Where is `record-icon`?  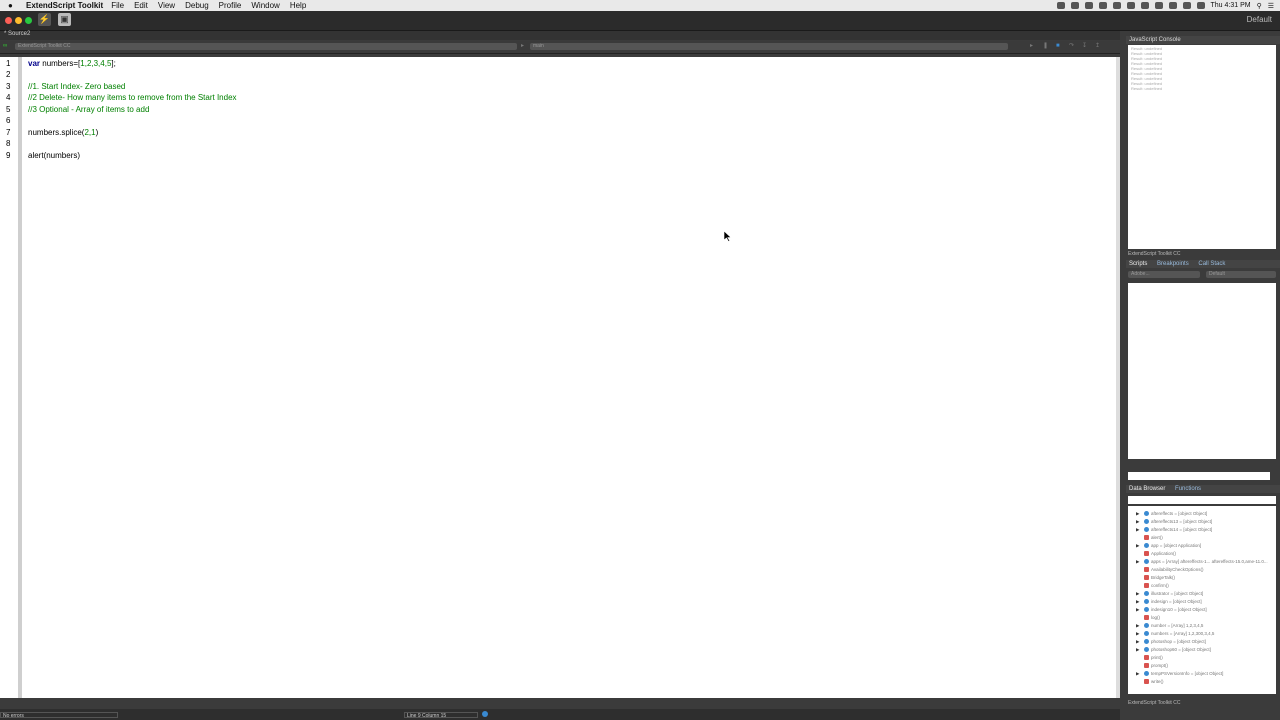 record-icon is located at coordinates (1060, 5).